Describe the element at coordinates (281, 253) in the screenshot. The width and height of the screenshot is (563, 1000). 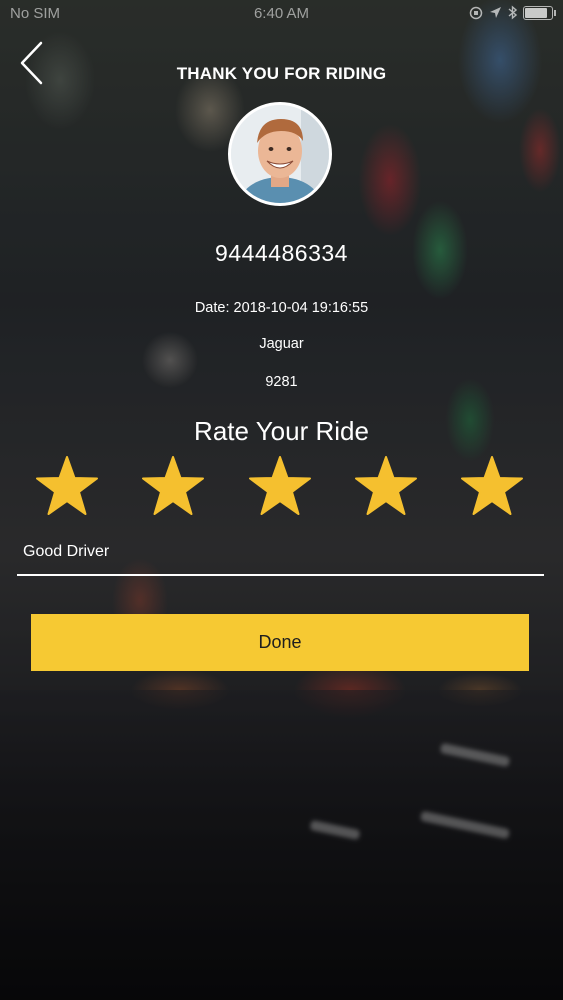
I see `driver-phone: 9444486334` at that location.